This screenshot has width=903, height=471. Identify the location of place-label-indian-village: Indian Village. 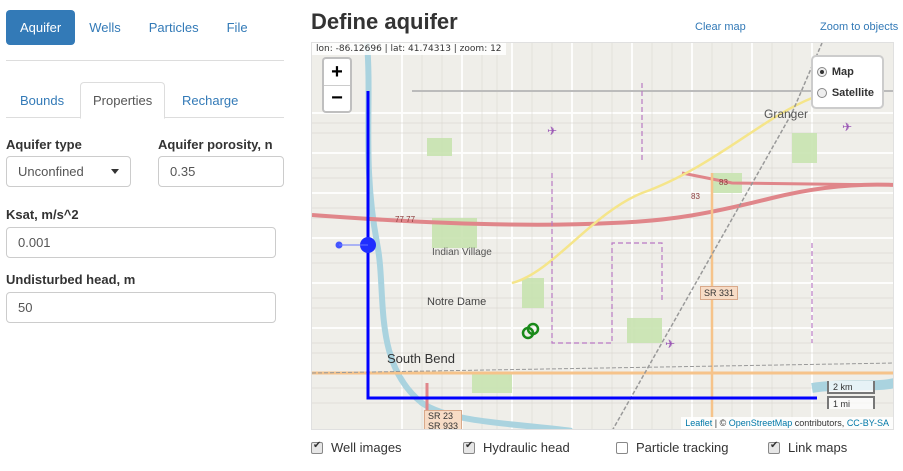
(462, 252).